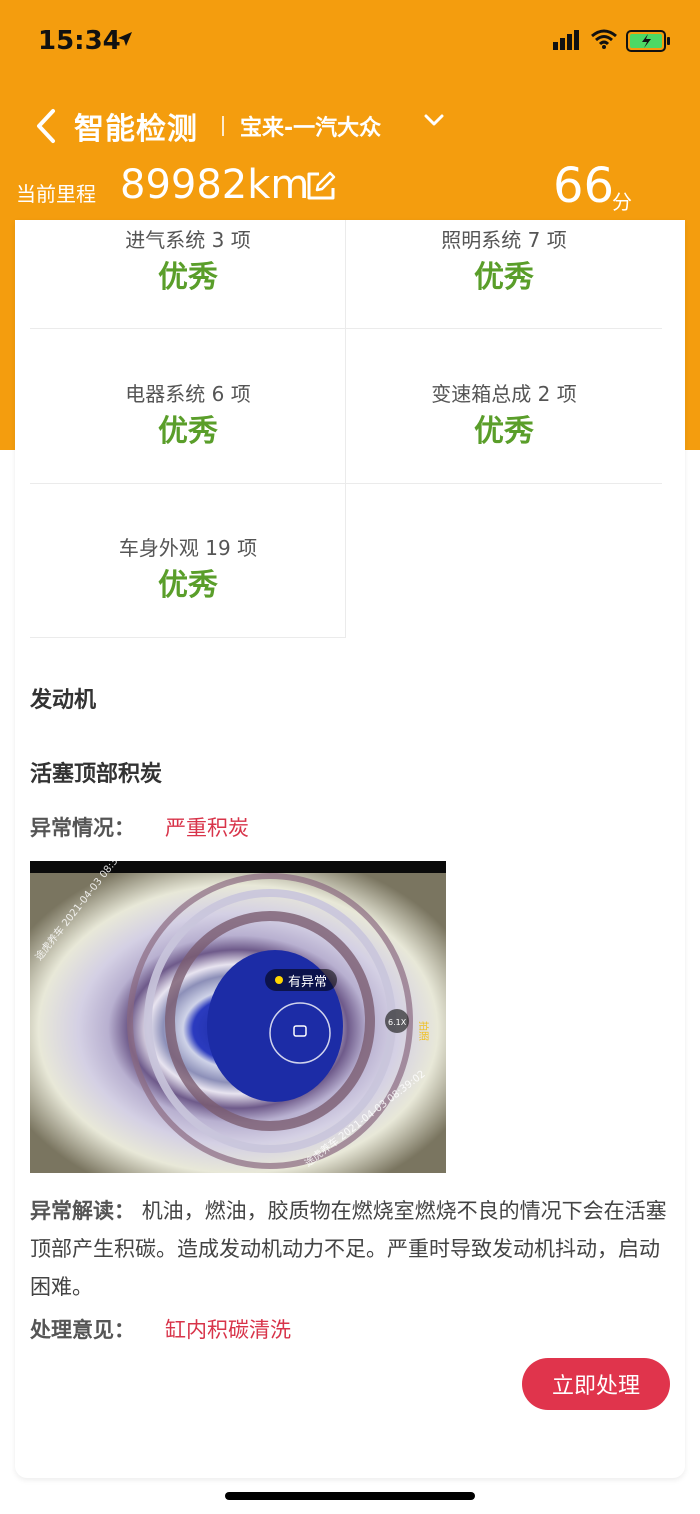 The image size is (700, 1514). I want to click on grid-cell-label: 车身外观 19 项, so click(188, 548).